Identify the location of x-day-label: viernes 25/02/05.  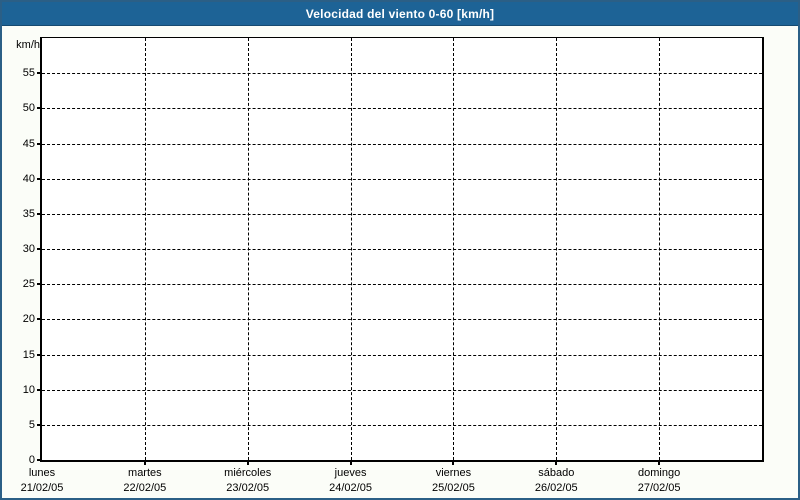
(453, 481).